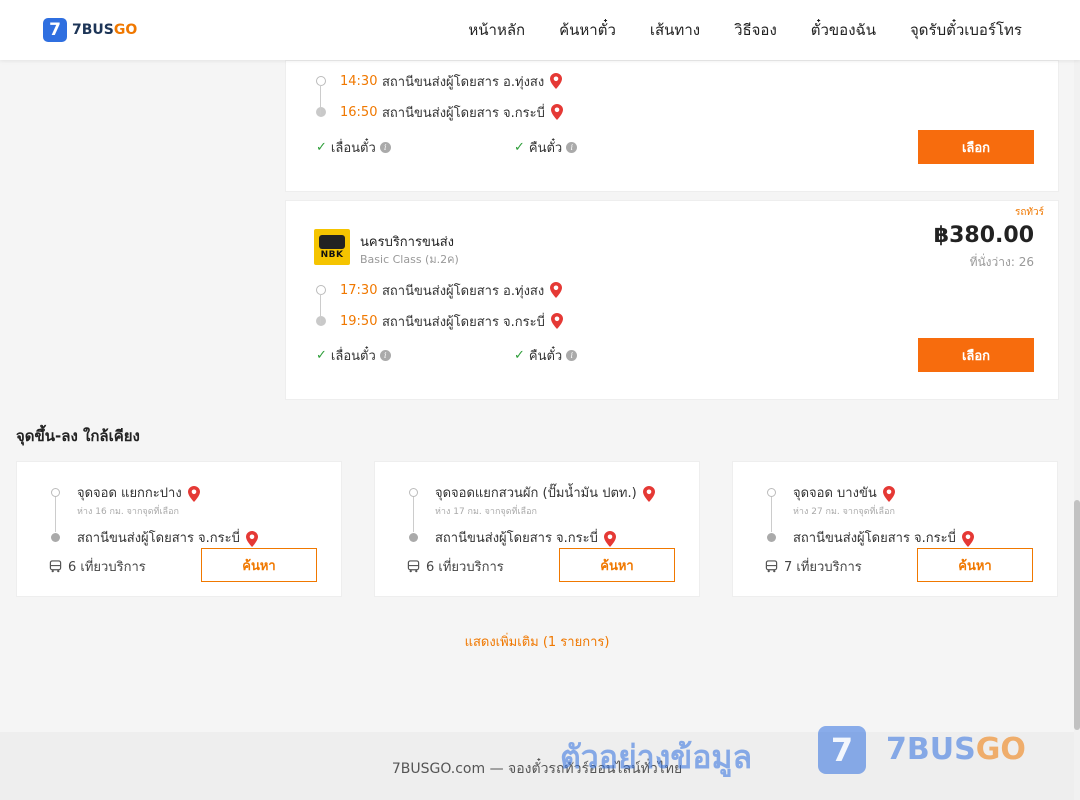 This screenshot has height=800, width=1080. What do you see at coordinates (1077, 615) in the screenshot?
I see `scrollbar-thumb` at bounding box center [1077, 615].